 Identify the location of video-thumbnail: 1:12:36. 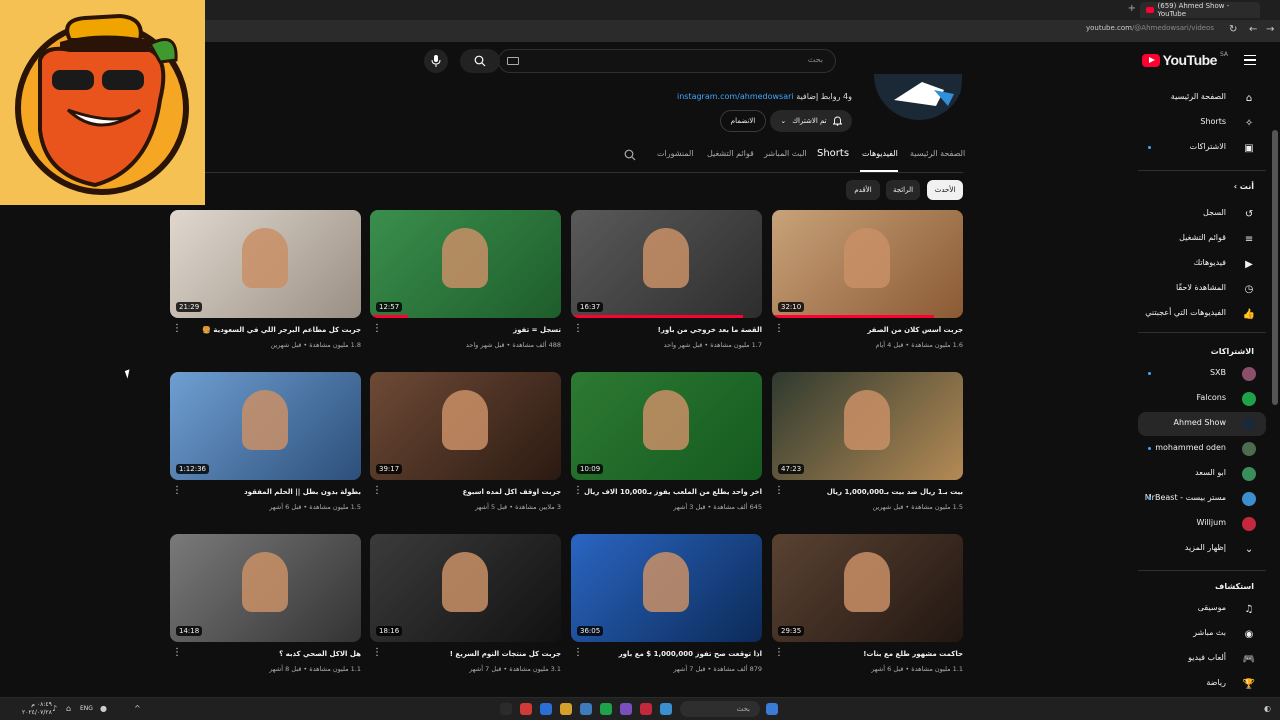
(265, 426).